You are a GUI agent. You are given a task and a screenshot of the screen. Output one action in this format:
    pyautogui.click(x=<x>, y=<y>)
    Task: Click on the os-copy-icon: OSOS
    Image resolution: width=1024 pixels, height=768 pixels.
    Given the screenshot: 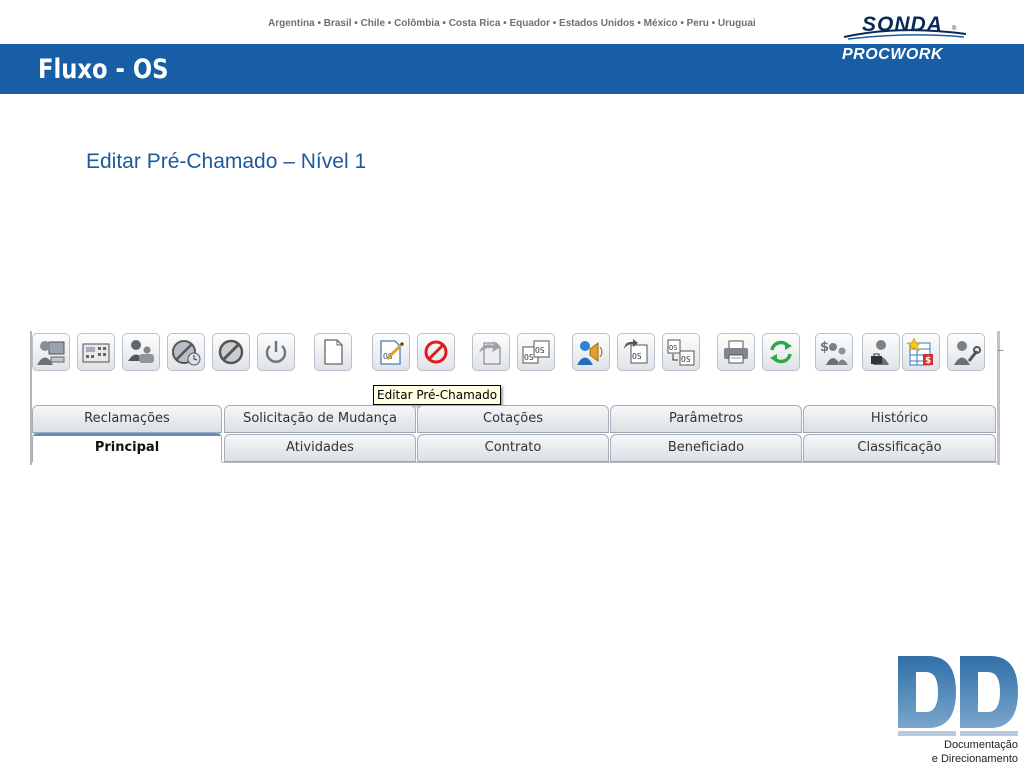 What is the action you would take?
    pyautogui.click(x=536, y=352)
    